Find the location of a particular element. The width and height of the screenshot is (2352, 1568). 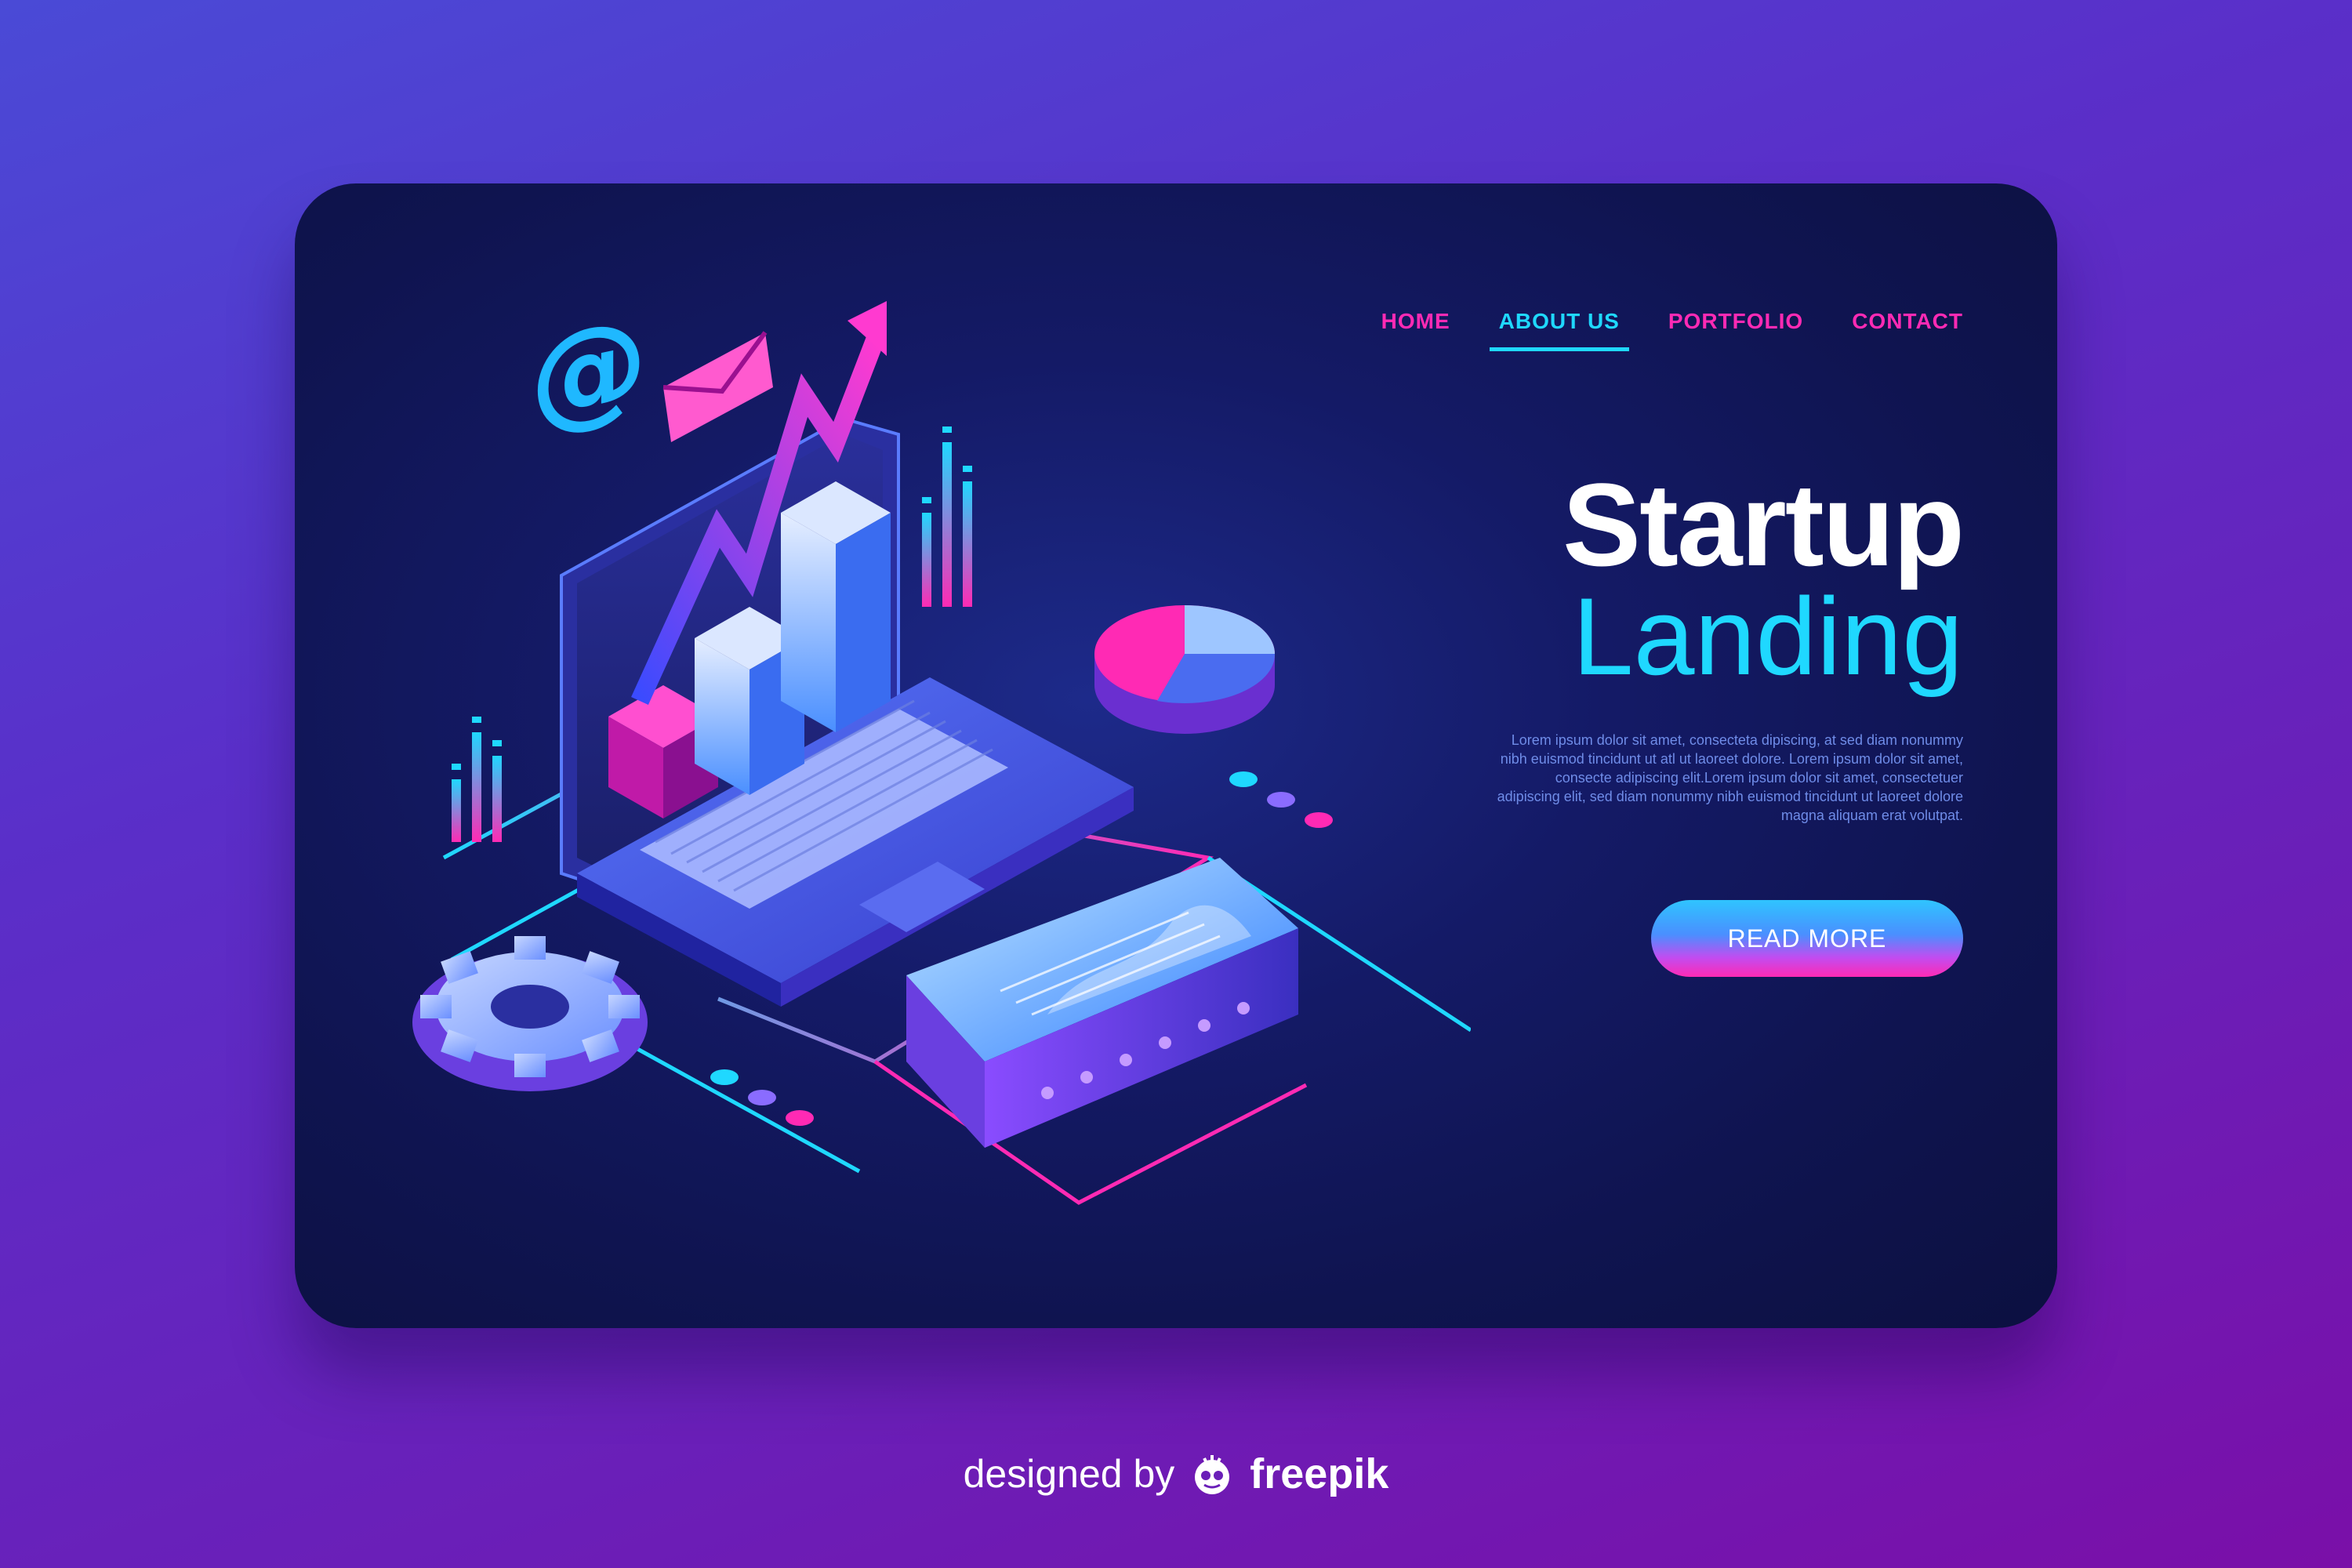

pie-chart-icon is located at coordinates (1185, 669).